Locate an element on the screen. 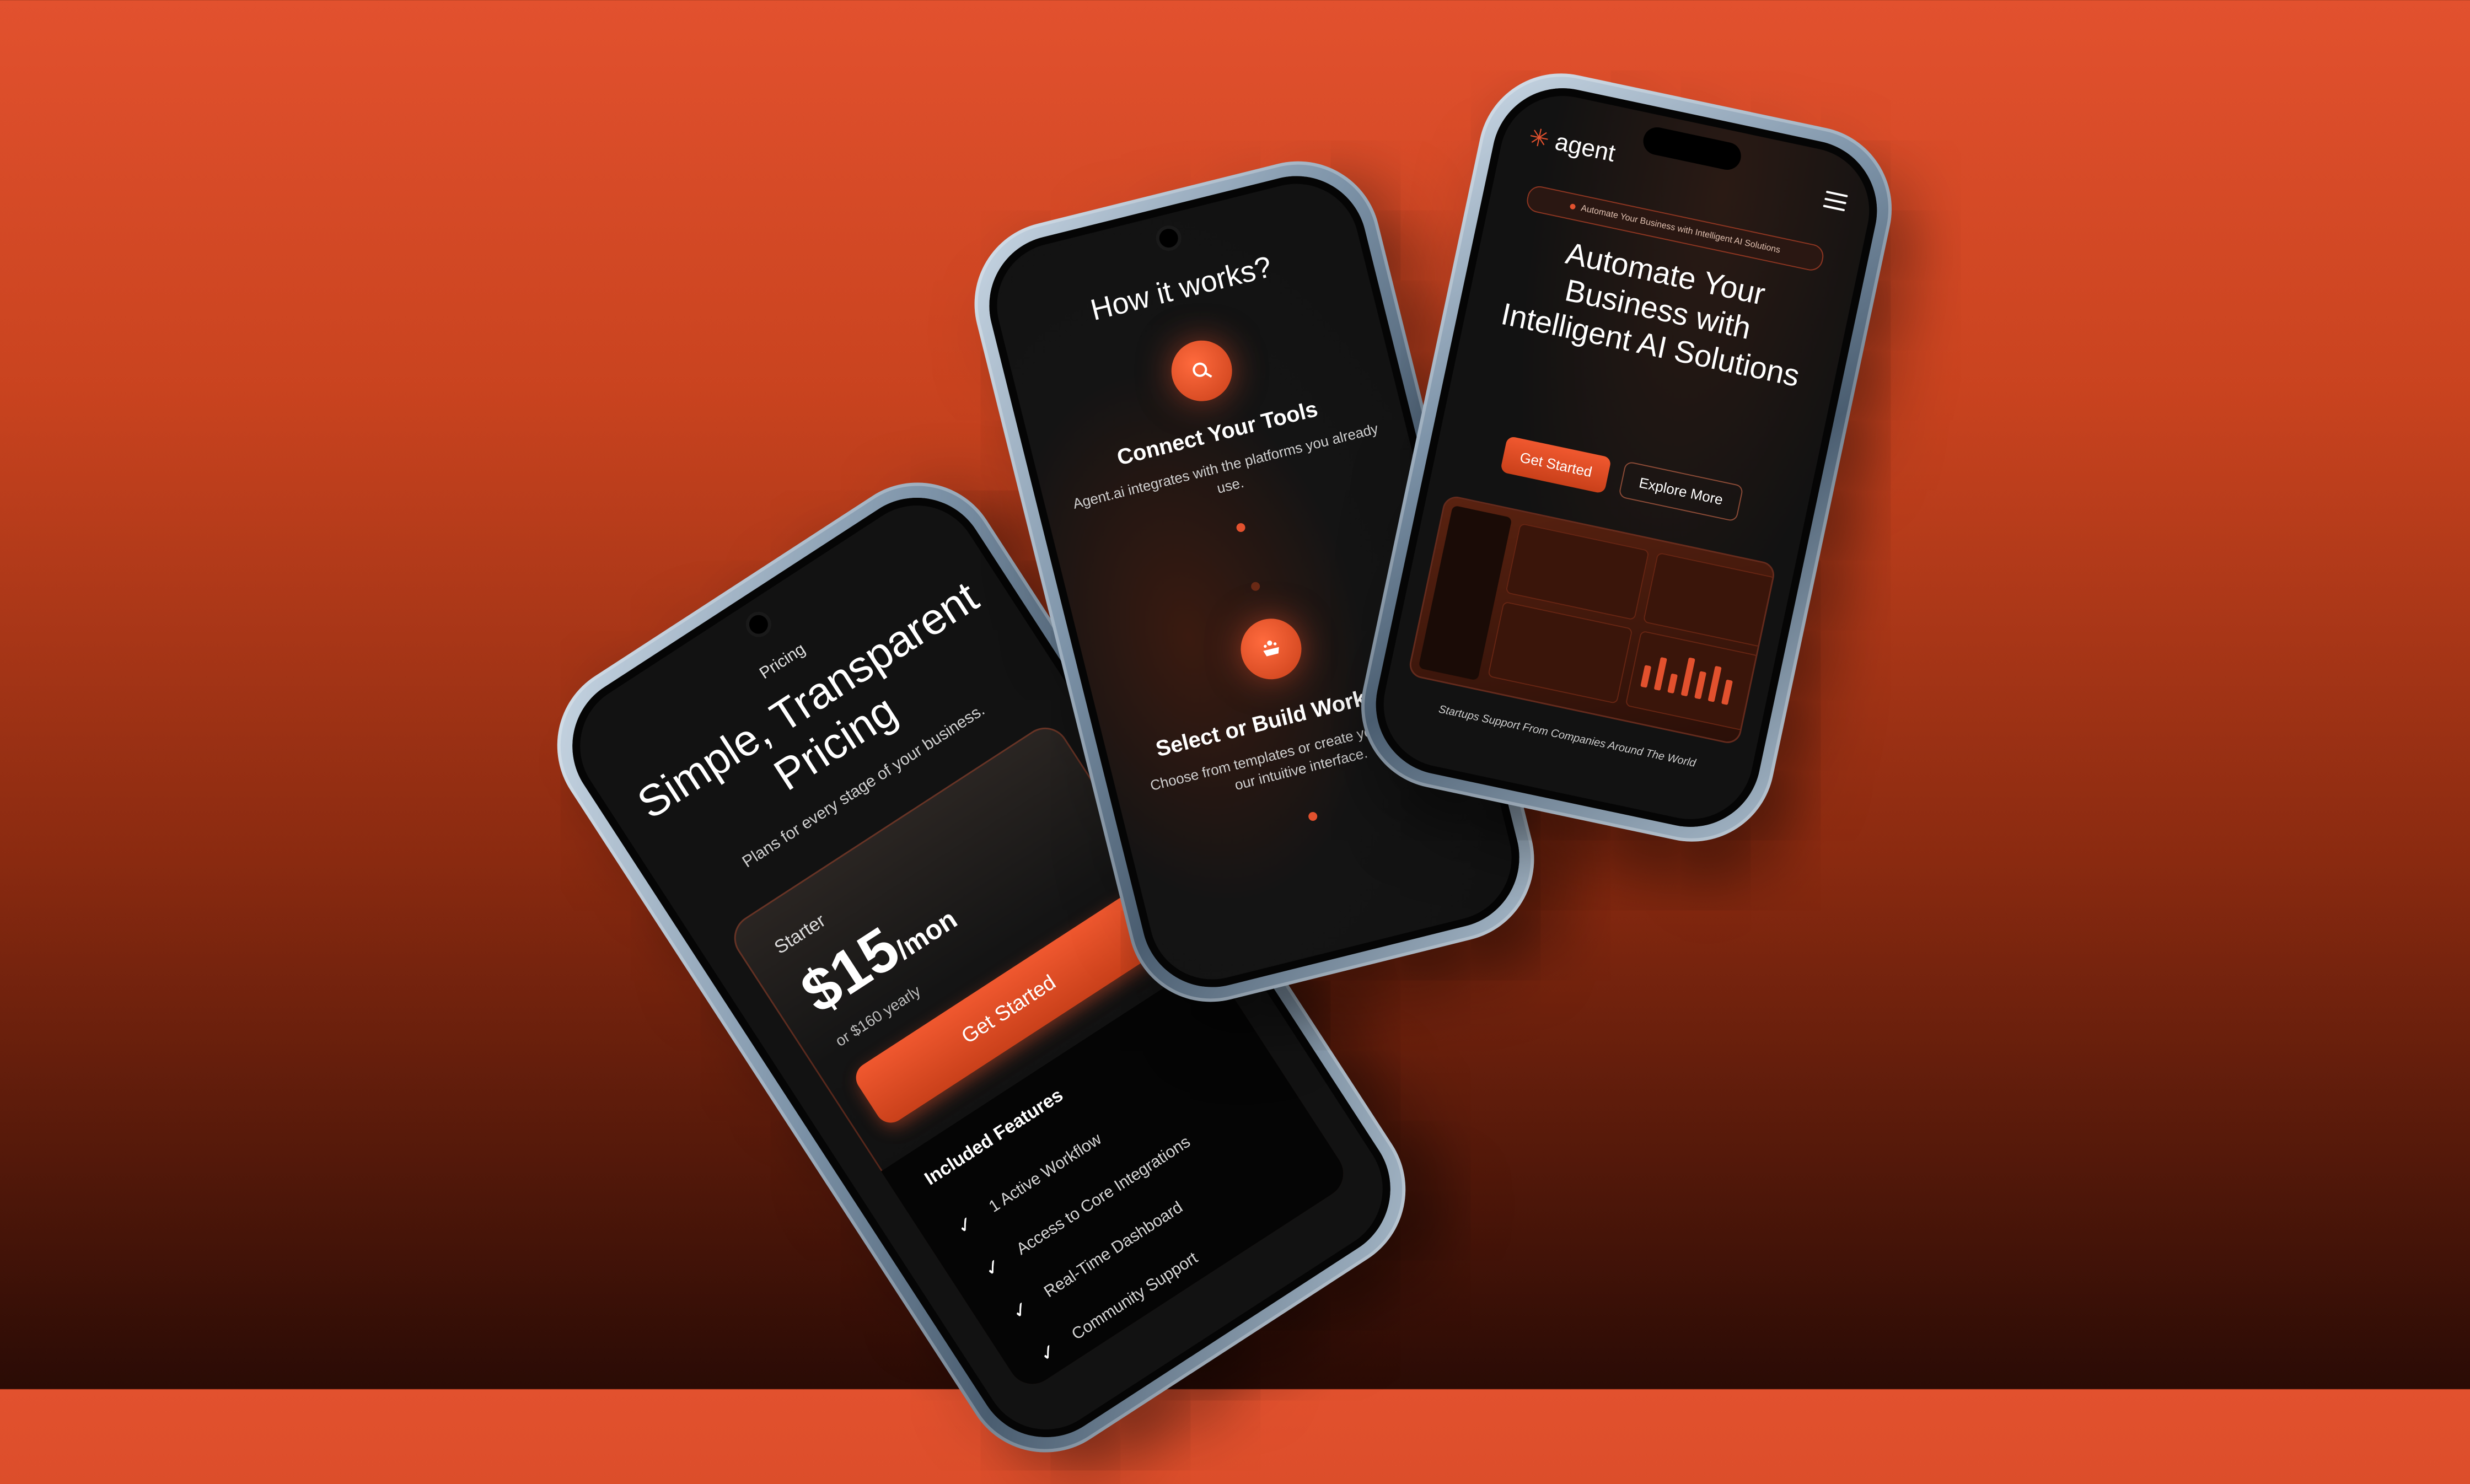 The image size is (2470, 1484). logo: ✳ agent is located at coordinates (1572, 145).